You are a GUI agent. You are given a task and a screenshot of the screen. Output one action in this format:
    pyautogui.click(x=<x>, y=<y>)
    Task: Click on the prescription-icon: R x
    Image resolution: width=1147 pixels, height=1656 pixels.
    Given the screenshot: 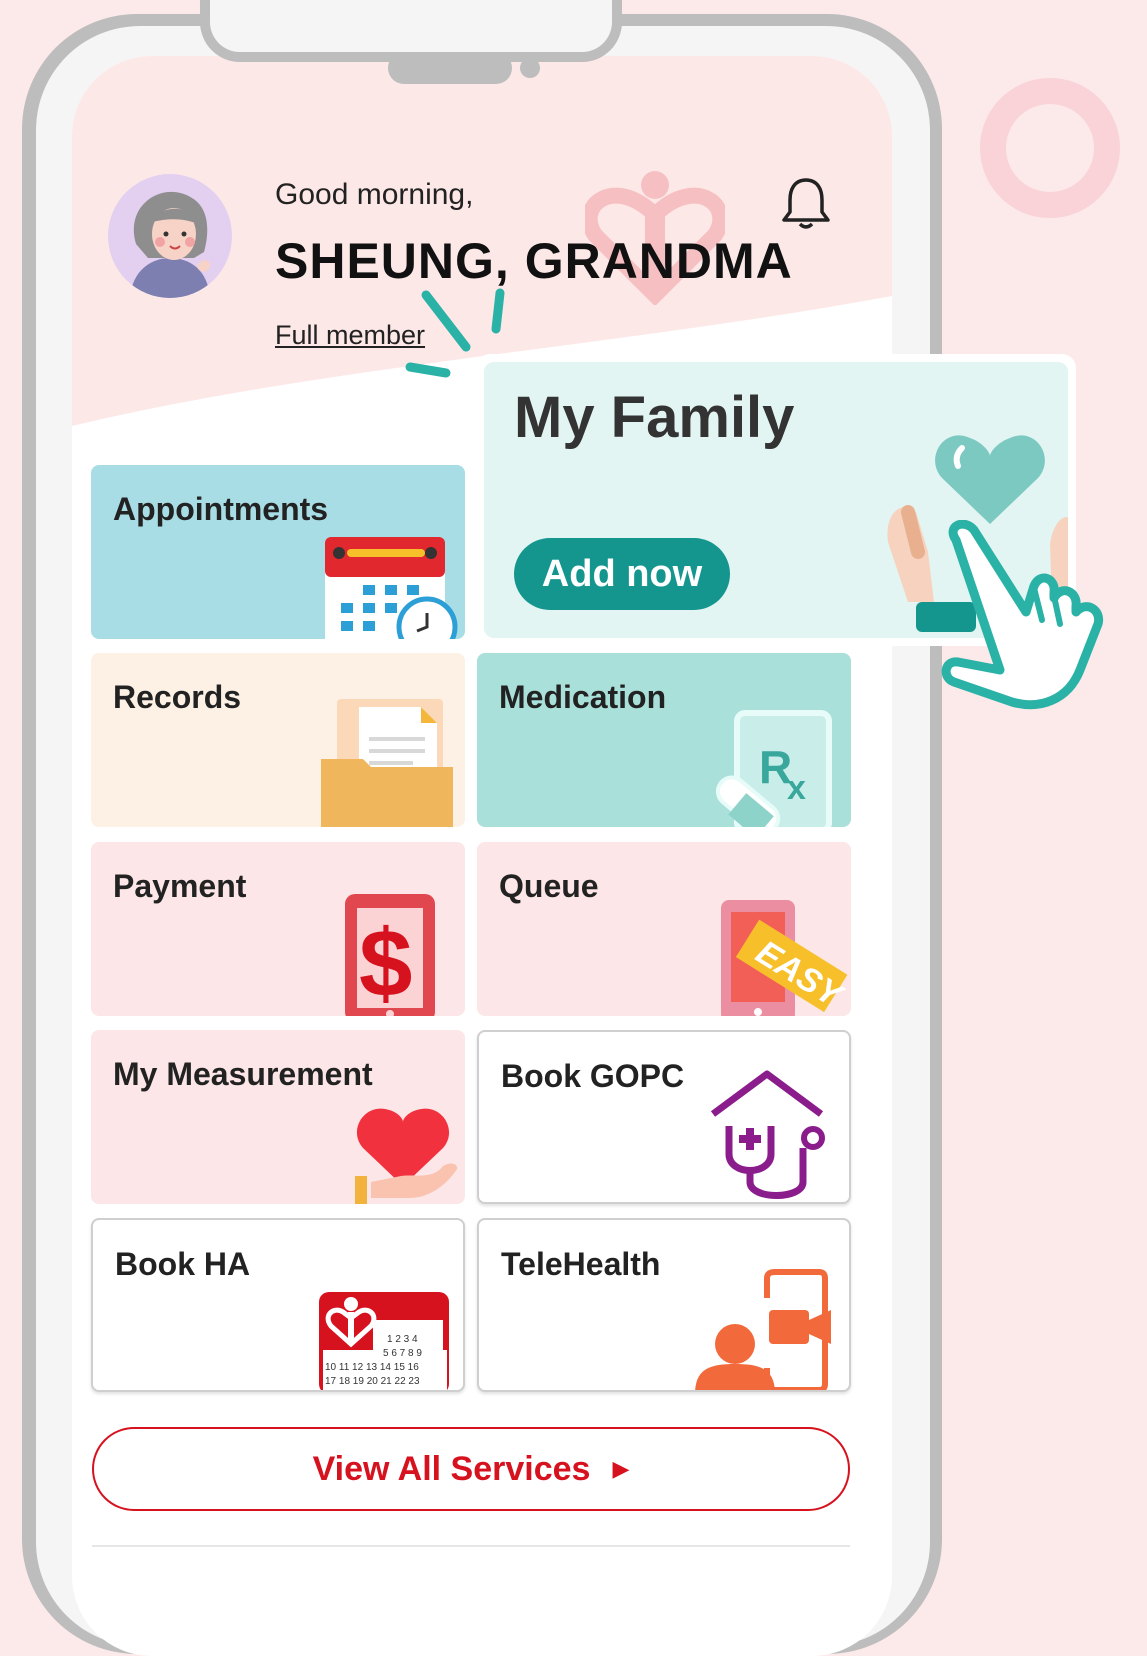 What is the action you would take?
    pyautogui.click(x=773, y=768)
    